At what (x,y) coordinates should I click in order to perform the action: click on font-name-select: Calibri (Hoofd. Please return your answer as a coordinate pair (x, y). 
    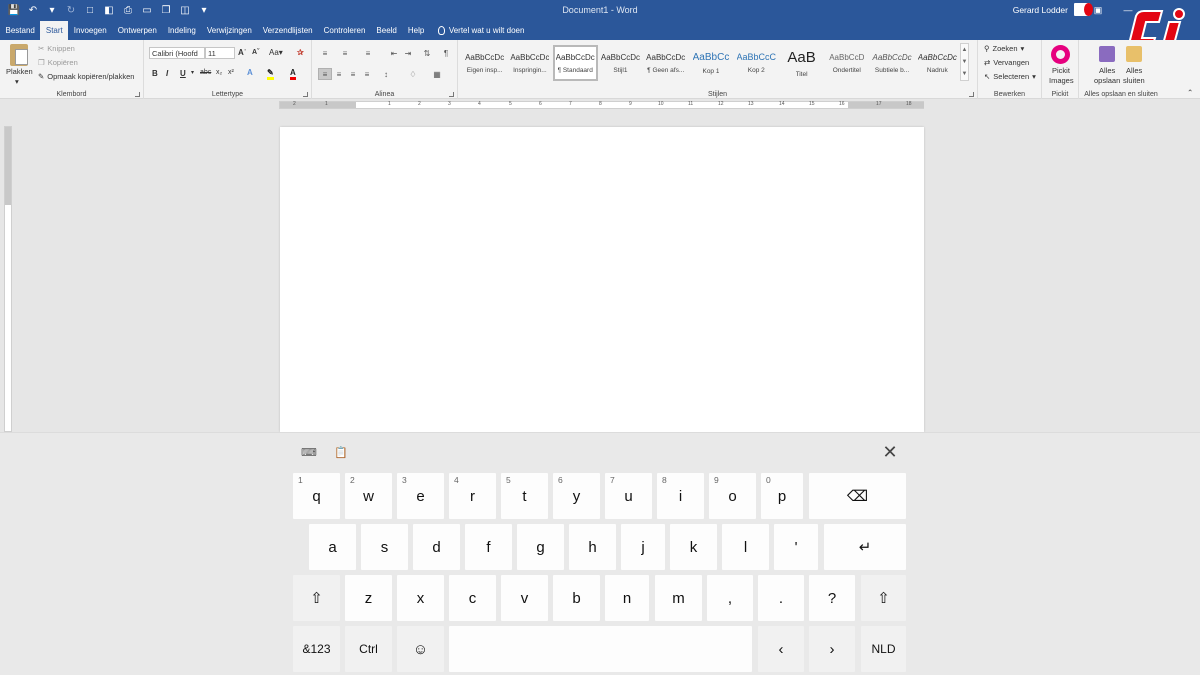
    Looking at the image, I should click on (177, 53).